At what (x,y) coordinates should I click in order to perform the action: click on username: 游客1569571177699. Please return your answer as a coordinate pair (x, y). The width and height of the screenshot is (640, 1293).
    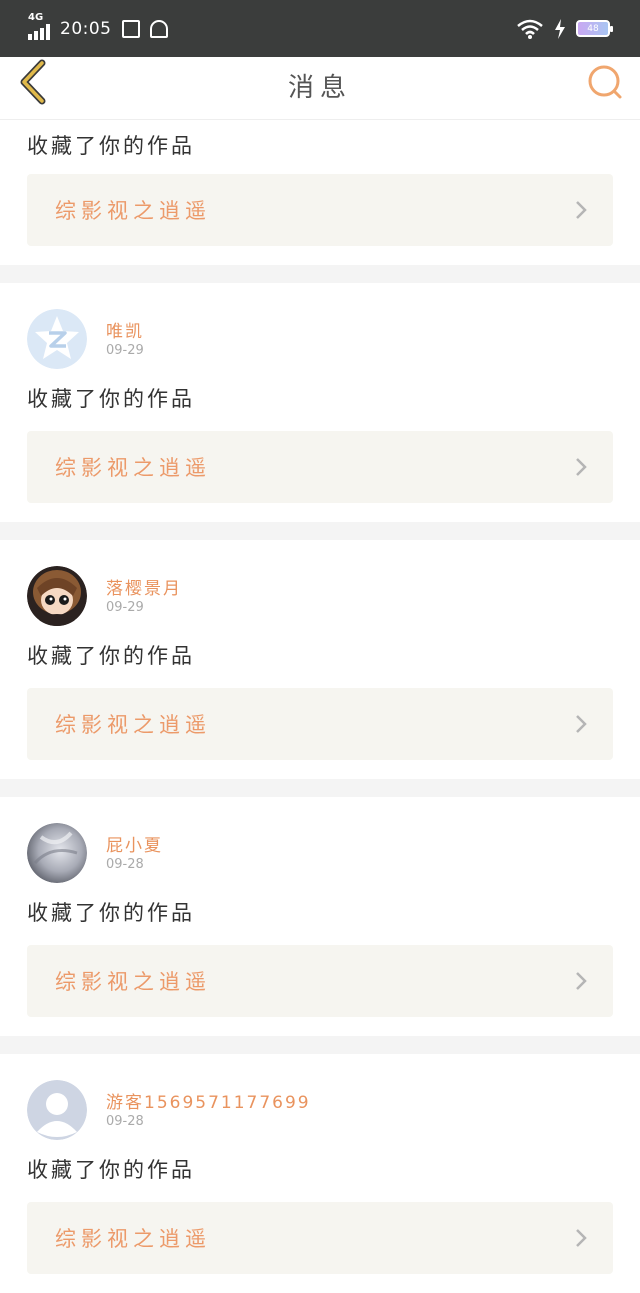
    Looking at the image, I should click on (208, 1100).